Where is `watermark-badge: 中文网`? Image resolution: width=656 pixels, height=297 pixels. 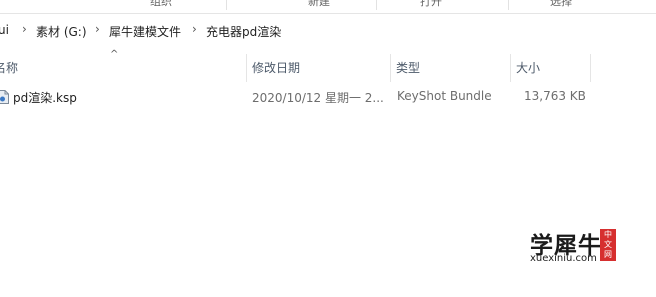 watermark-badge: 中文网 is located at coordinates (608, 245).